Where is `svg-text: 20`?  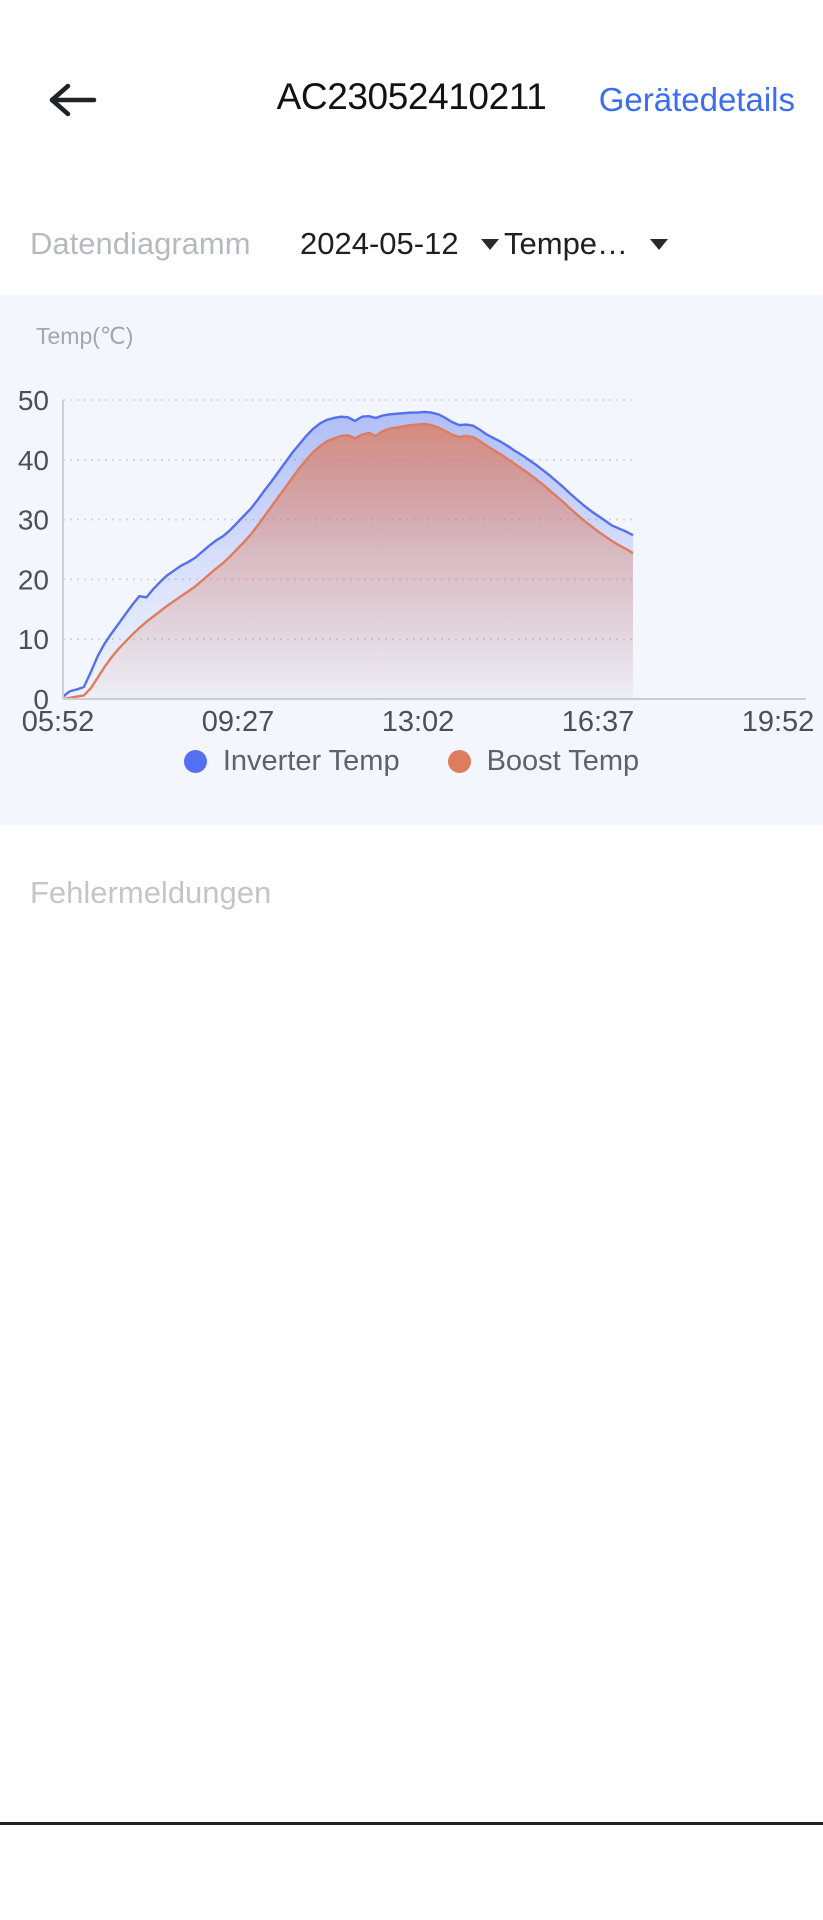
svg-text: 20 is located at coordinates (33, 579).